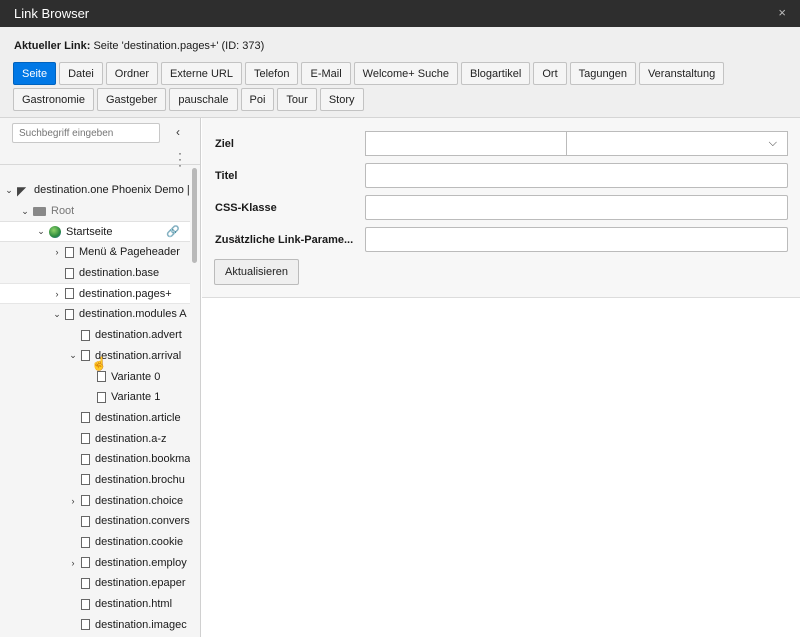 This screenshot has width=800, height=637. What do you see at coordinates (55, 231) in the screenshot?
I see `globe-icon` at bounding box center [55, 231].